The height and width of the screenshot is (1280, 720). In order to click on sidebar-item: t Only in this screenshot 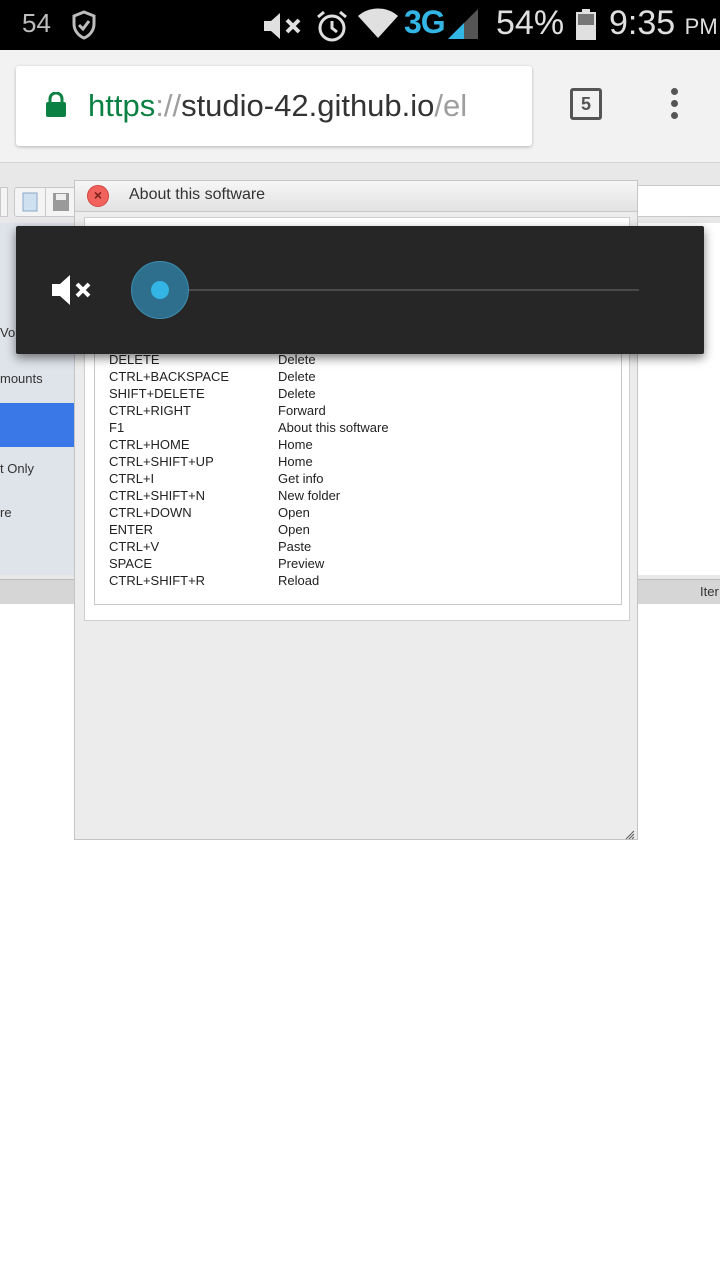, I will do `click(37, 468)`.